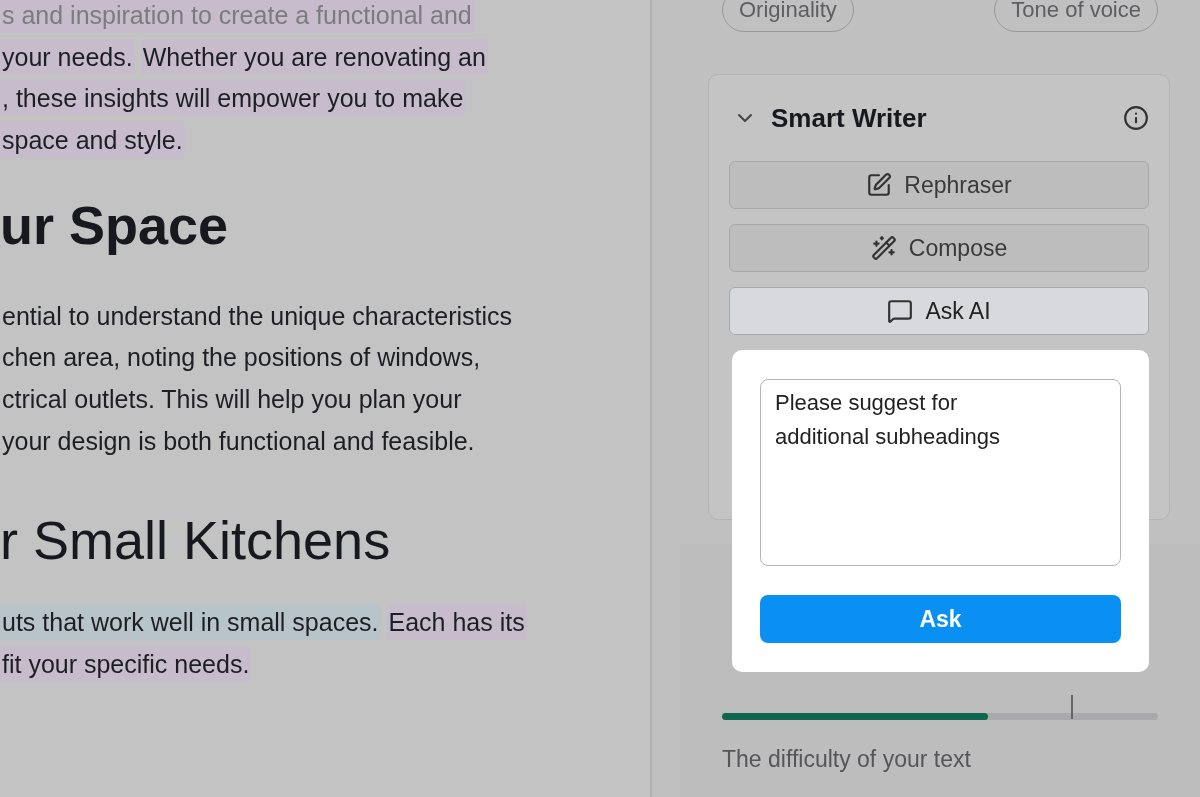 This screenshot has height=797, width=1200. Describe the element at coordinates (939, 248) in the screenshot. I see `tool-button: Compose` at that location.